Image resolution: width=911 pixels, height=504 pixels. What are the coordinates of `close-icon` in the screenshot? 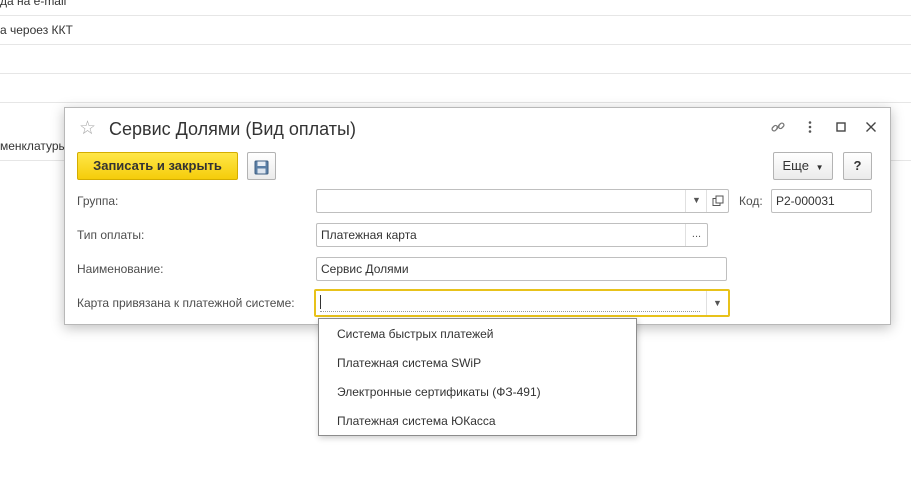 It's located at (871, 129).